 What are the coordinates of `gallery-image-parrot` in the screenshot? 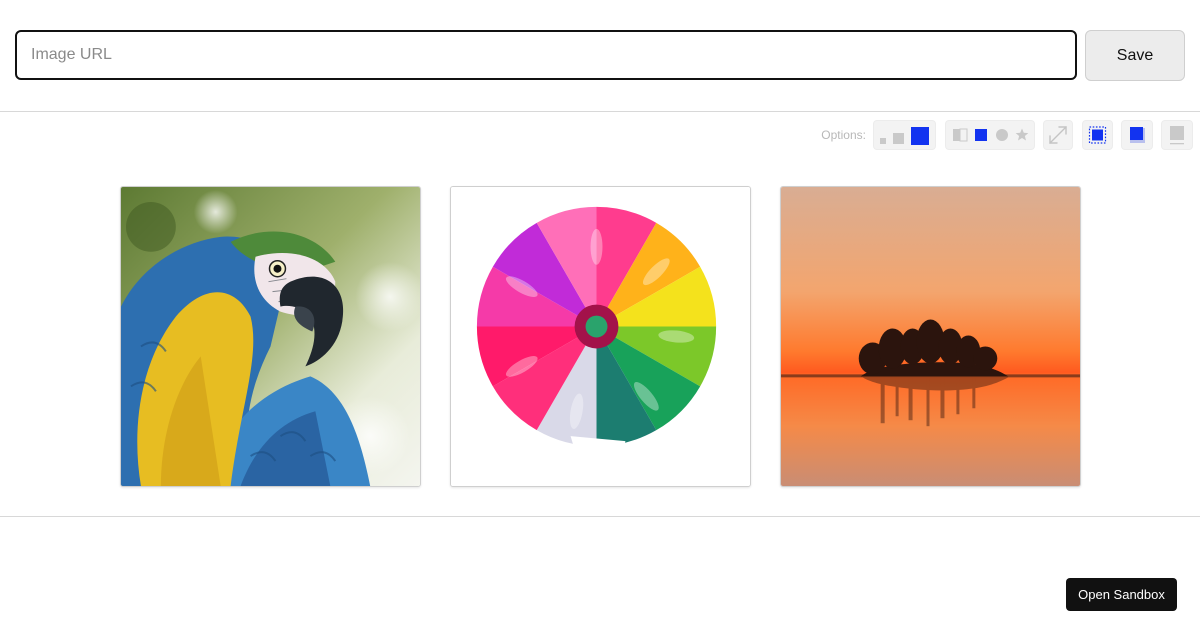 It's located at (270, 336).